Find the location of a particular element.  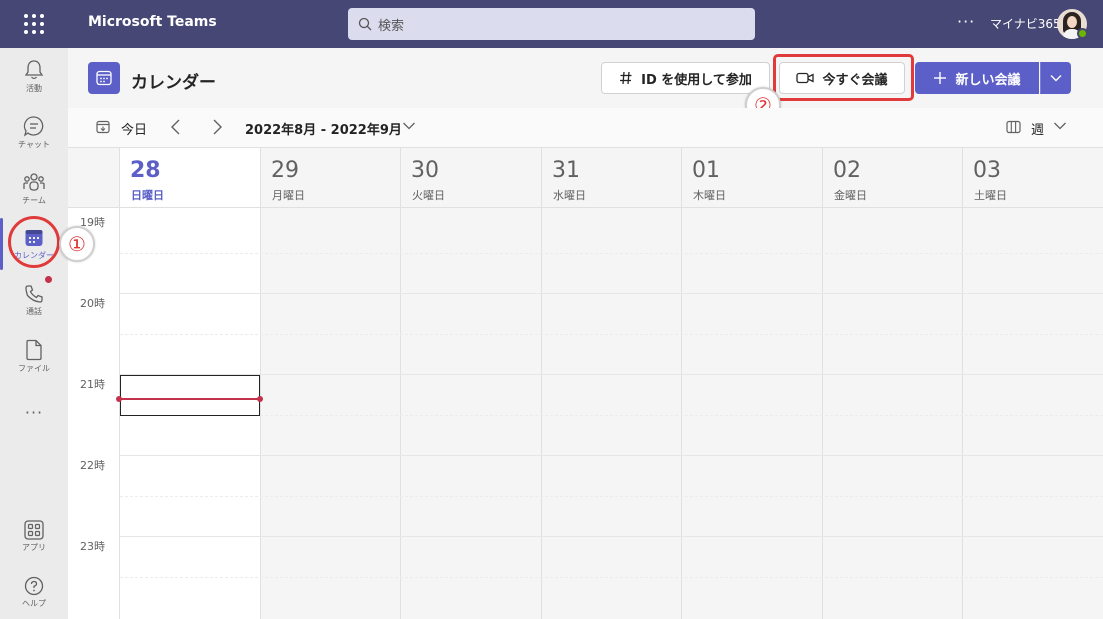

org-name: マイナビ365 is located at coordinates (1025, 23).